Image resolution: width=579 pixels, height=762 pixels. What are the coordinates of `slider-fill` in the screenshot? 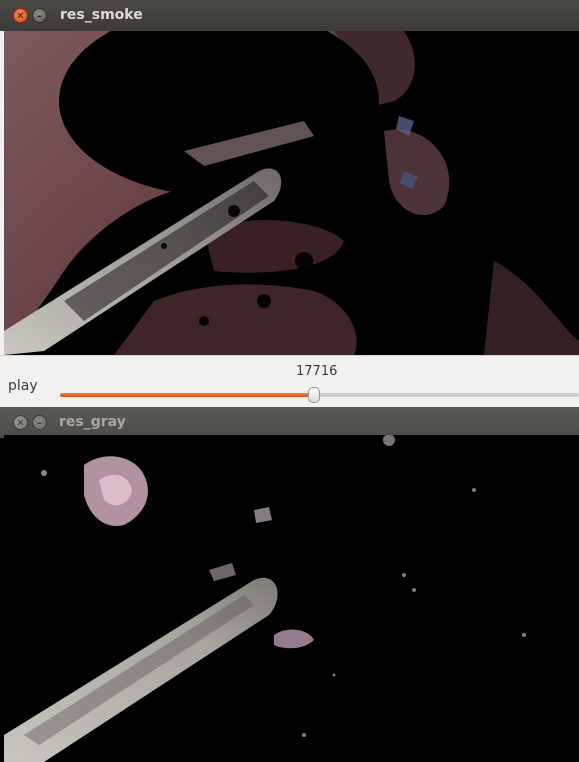 It's located at (187, 395).